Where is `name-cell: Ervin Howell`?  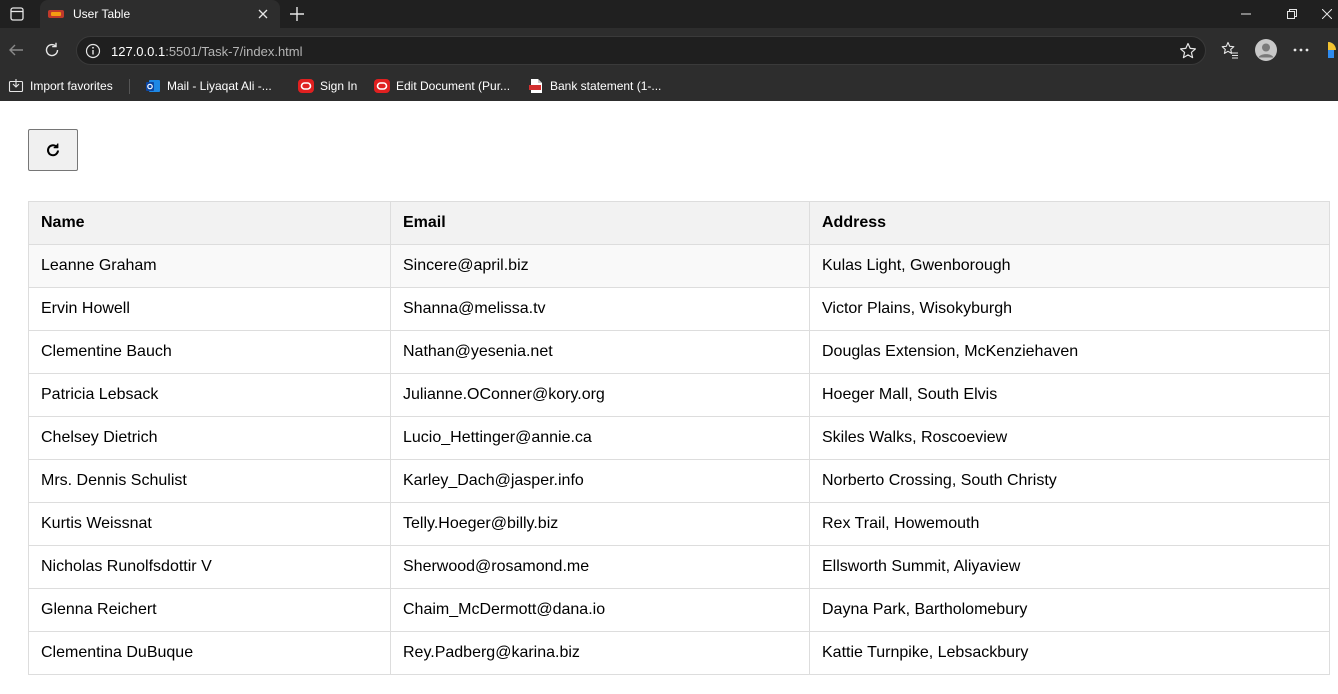 name-cell: Ervin Howell is located at coordinates (209, 309).